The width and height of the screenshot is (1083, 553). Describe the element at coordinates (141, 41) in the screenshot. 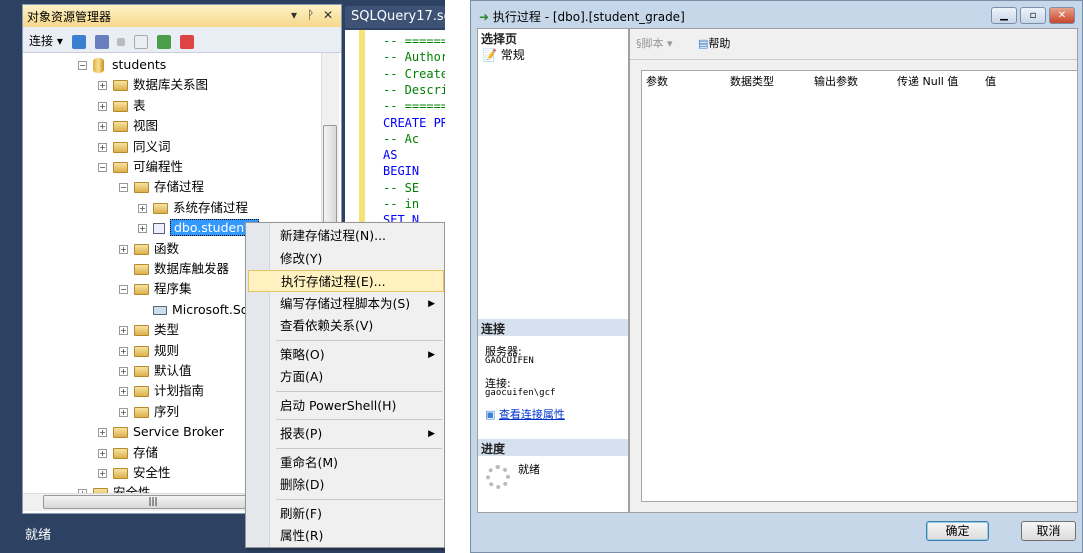

I see `filter-icon` at that location.